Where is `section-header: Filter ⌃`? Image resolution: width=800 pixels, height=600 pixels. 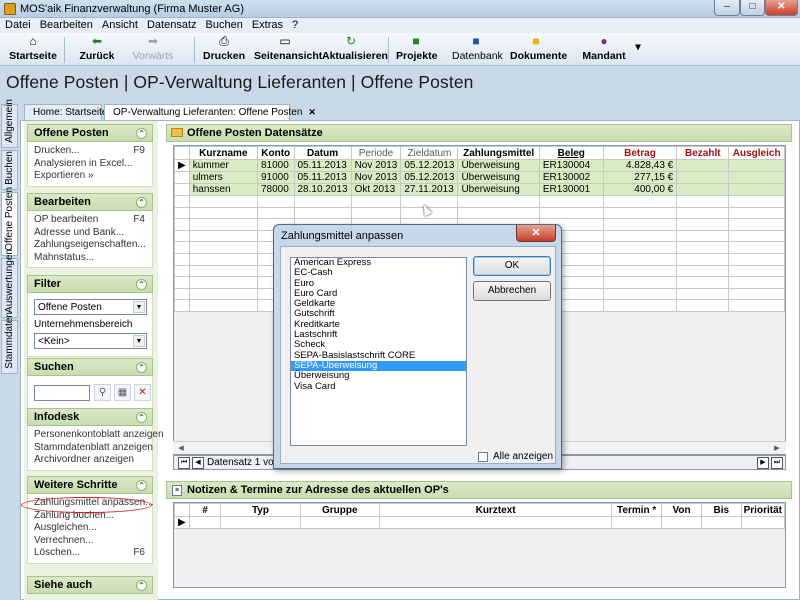
section-header: Filter ⌃ is located at coordinates (90, 284).